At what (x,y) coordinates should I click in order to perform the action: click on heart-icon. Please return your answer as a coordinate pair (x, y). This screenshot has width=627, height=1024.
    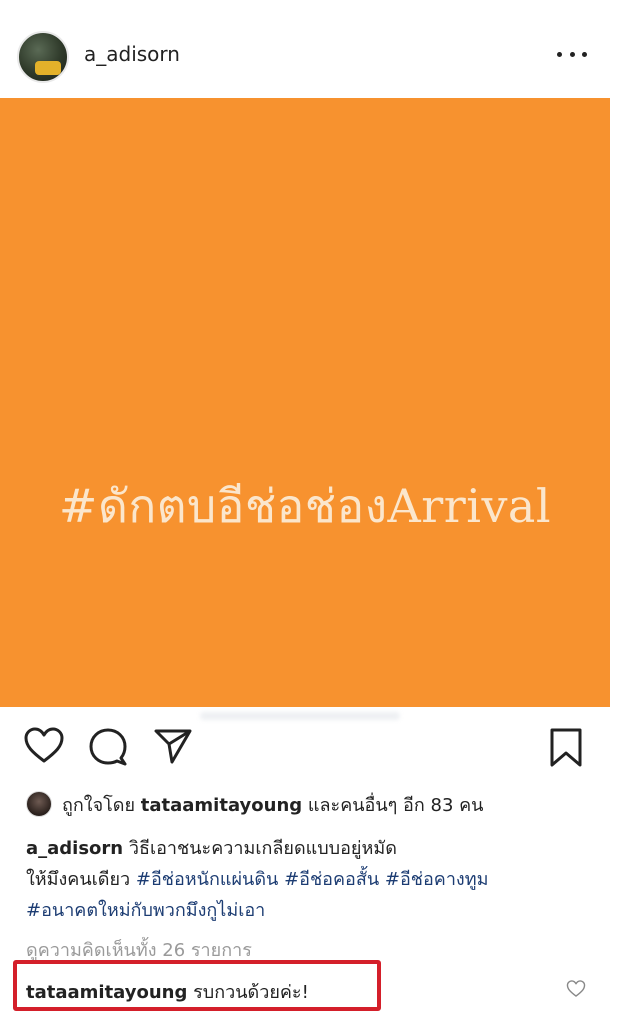
    Looking at the image, I should click on (44, 746).